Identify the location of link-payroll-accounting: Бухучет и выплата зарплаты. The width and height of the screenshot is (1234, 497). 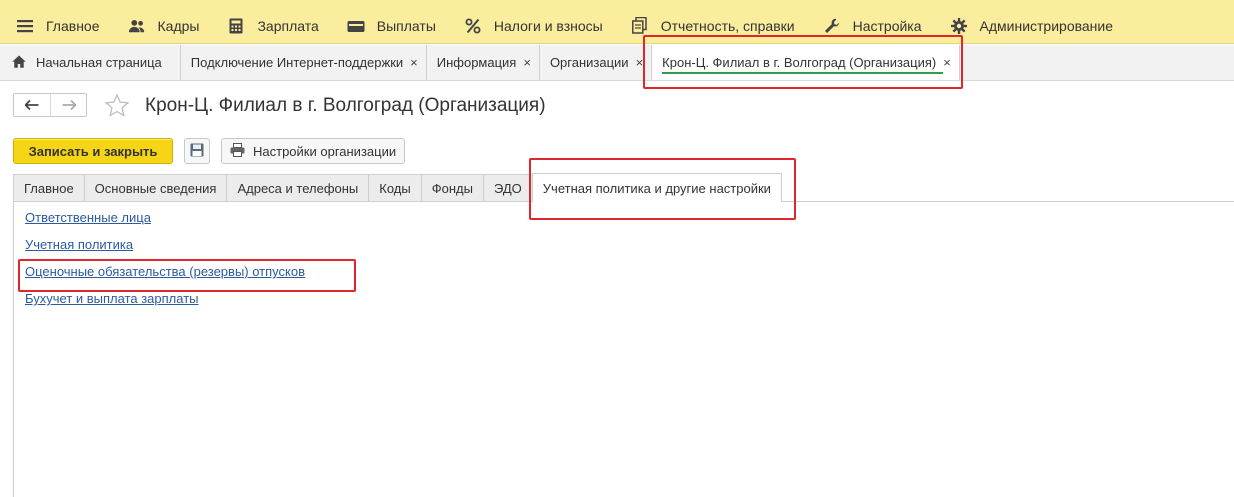
(165, 299).